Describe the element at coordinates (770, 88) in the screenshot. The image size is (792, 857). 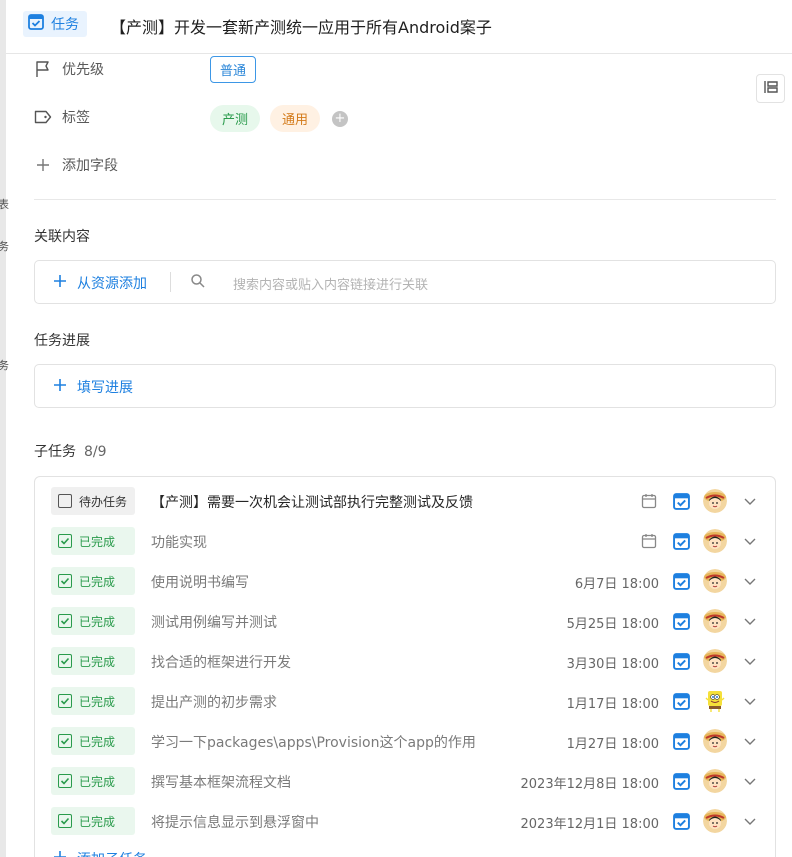
I see `panel-layout-button` at that location.